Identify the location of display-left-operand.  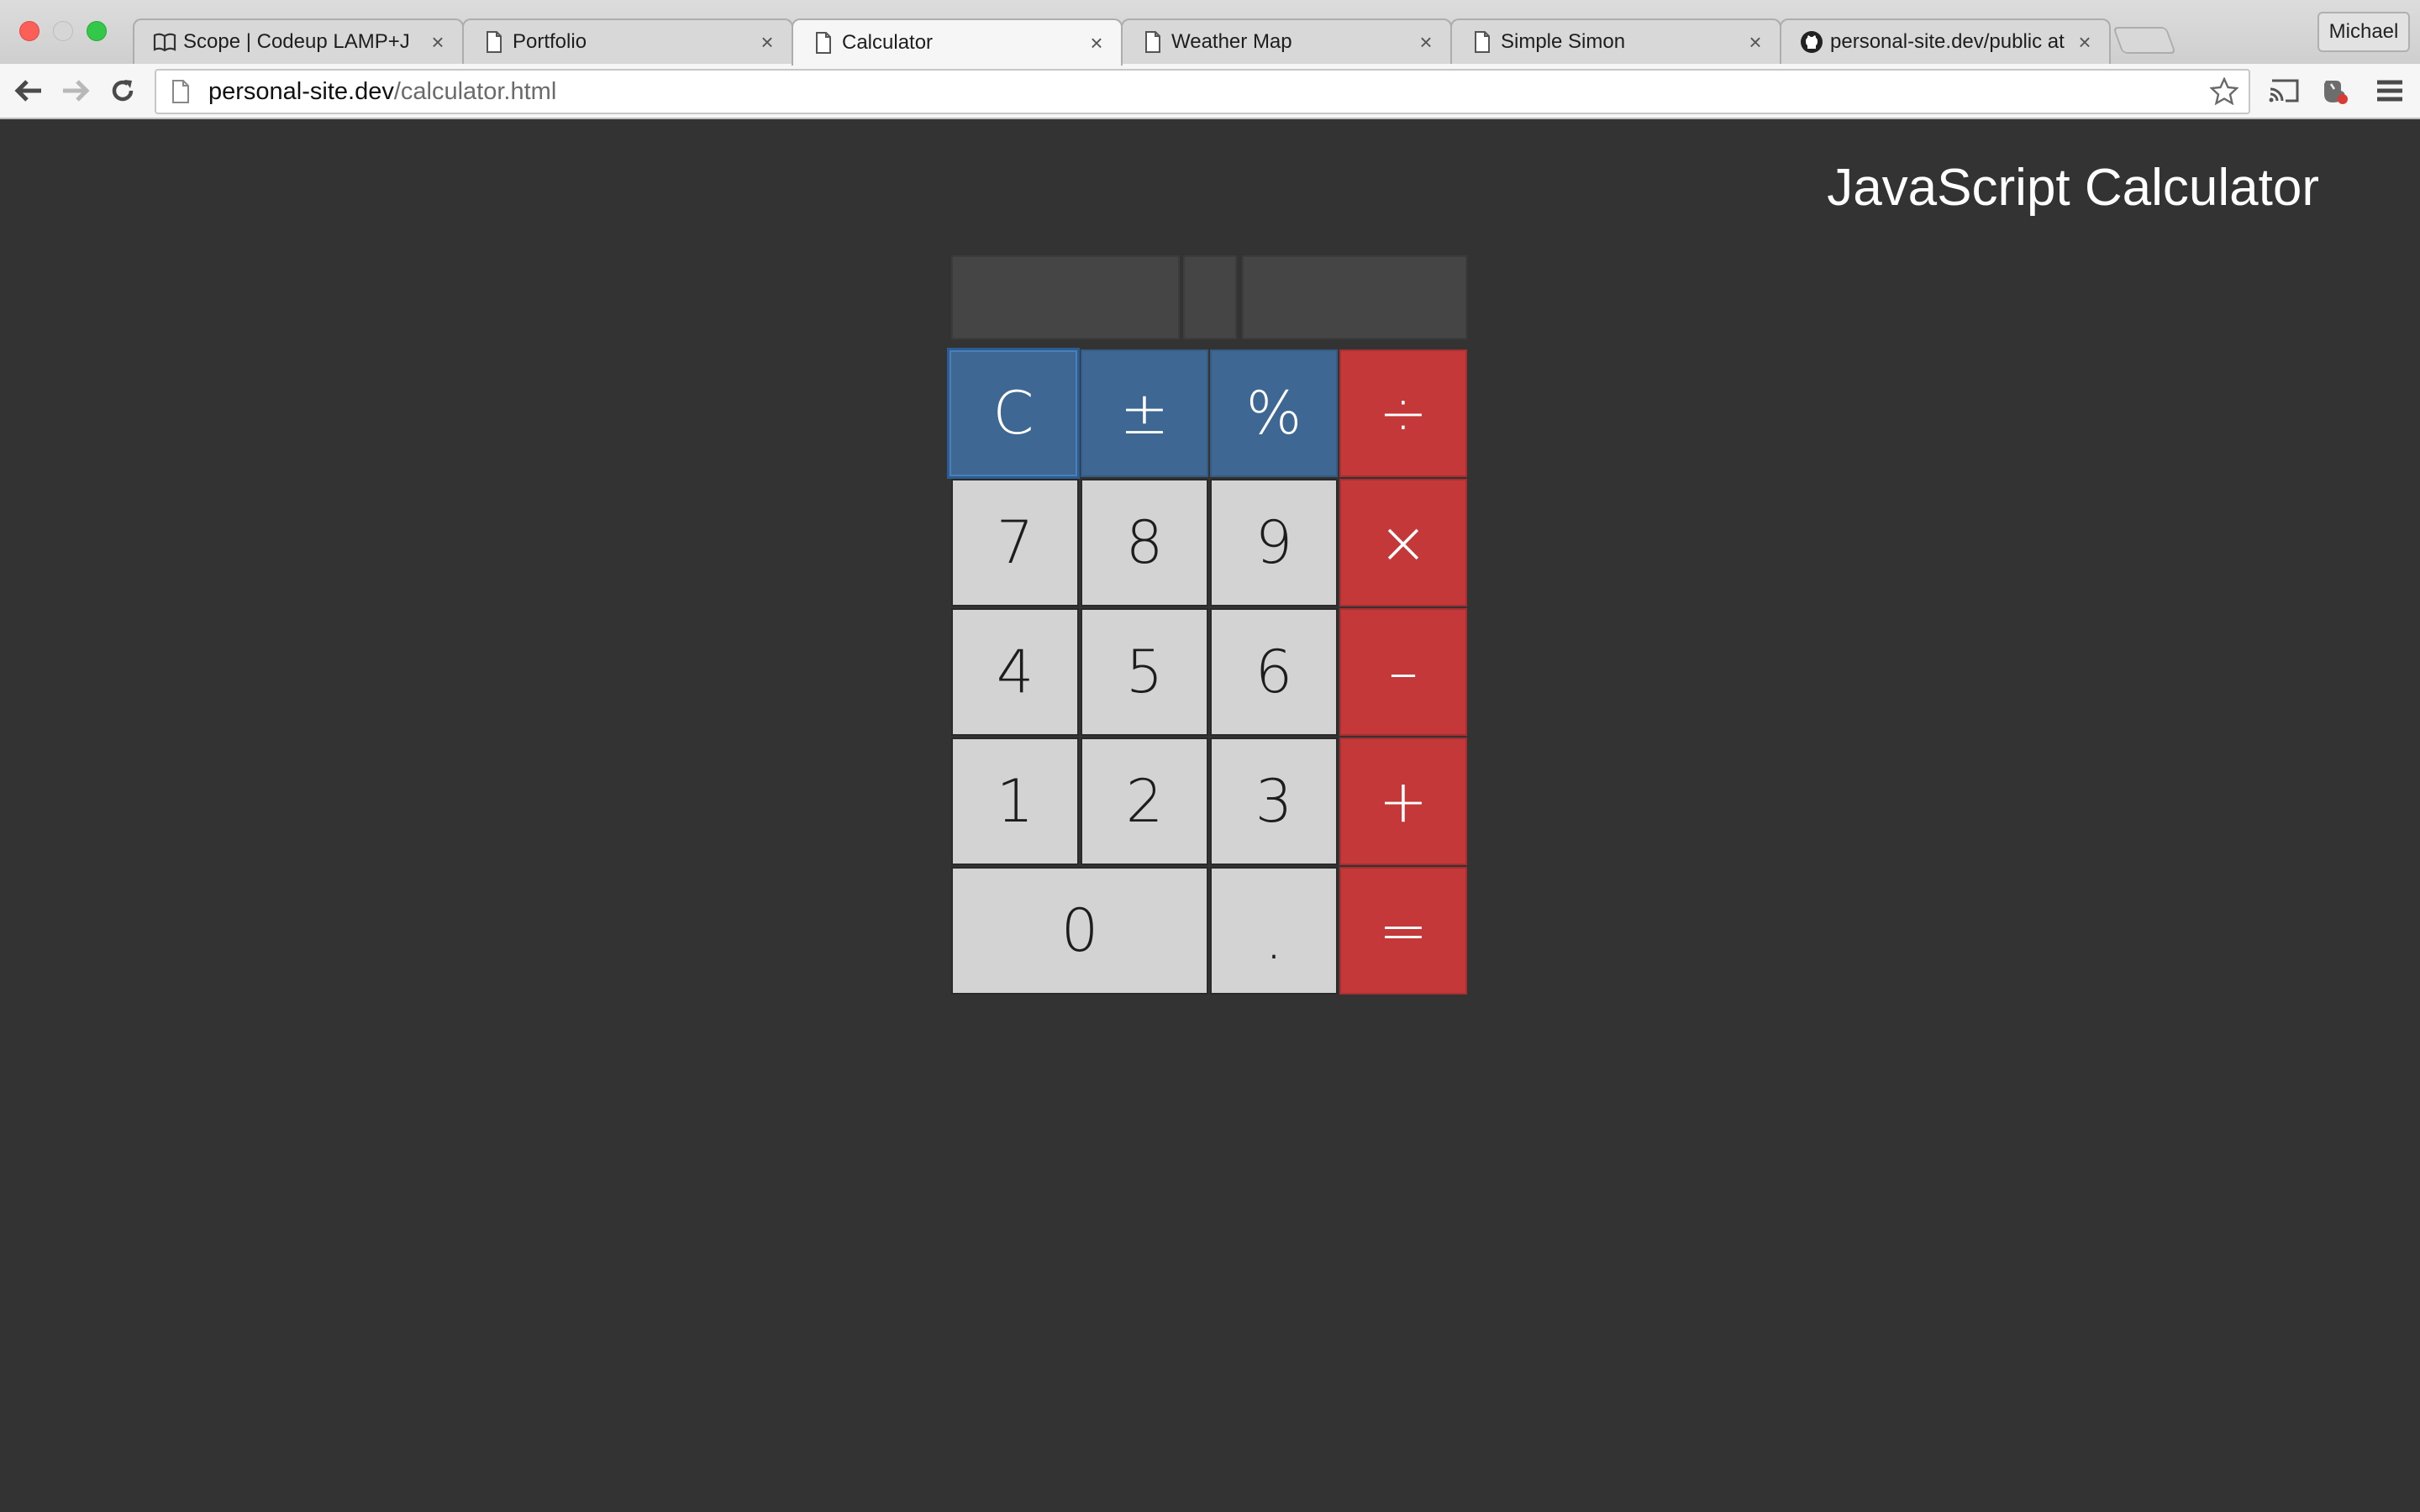
(1065, 297).